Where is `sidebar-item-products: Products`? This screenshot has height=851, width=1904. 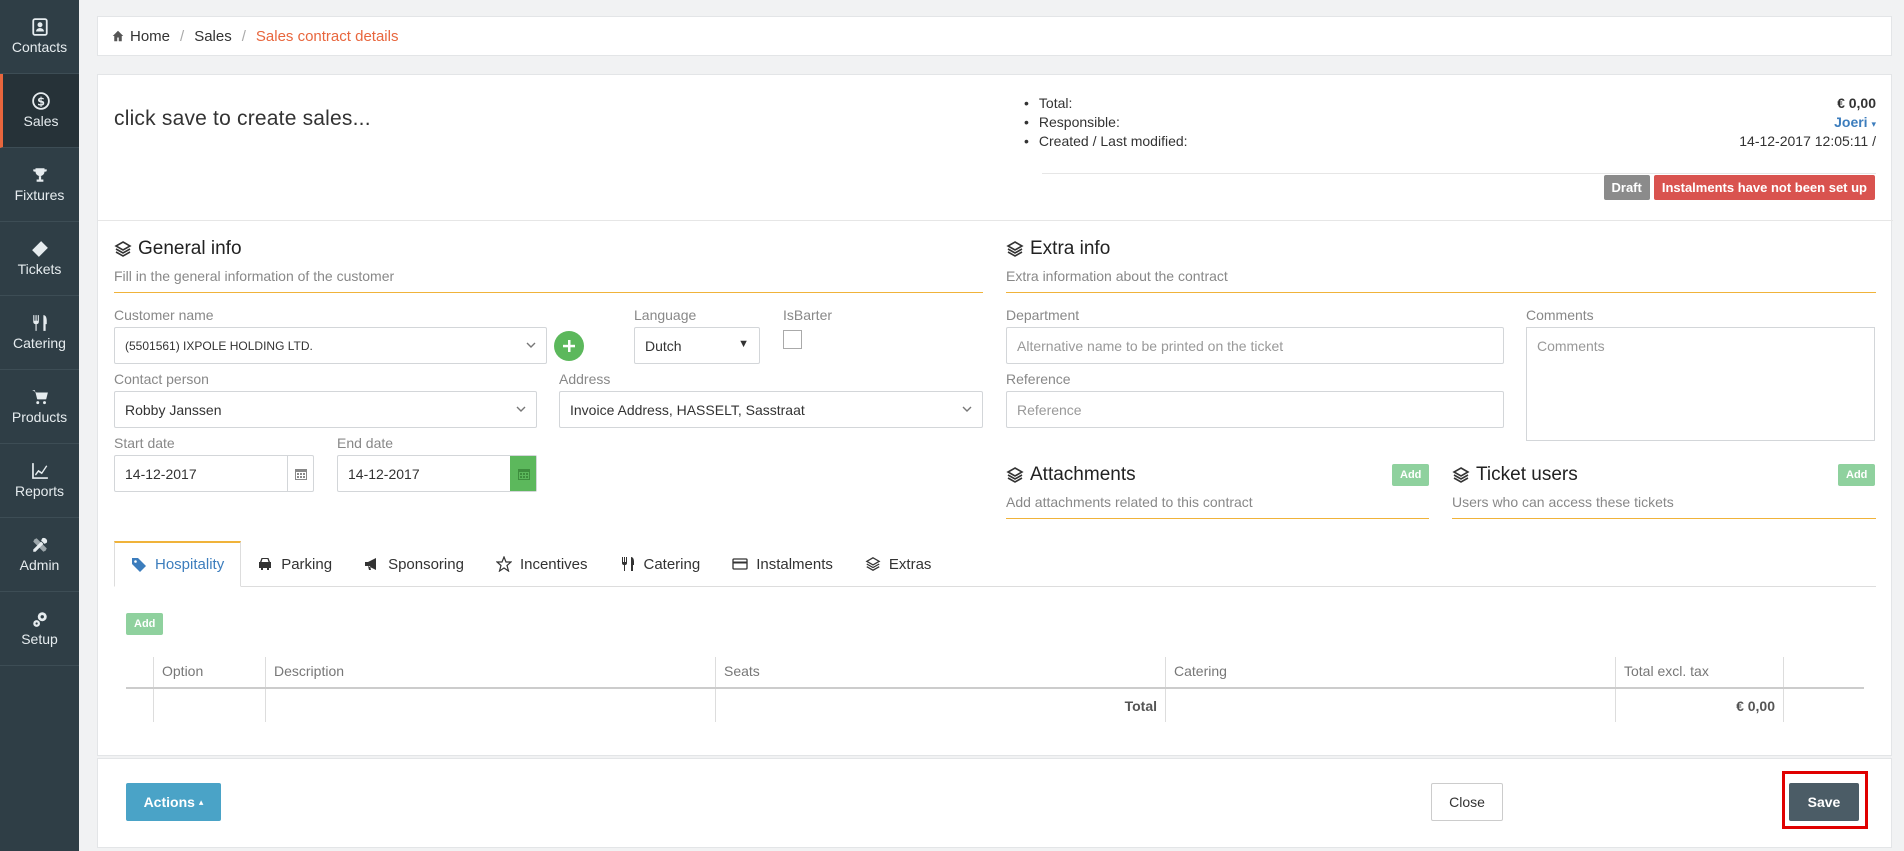 sidebar-item-products: Products is located at coordinates (39, 407).